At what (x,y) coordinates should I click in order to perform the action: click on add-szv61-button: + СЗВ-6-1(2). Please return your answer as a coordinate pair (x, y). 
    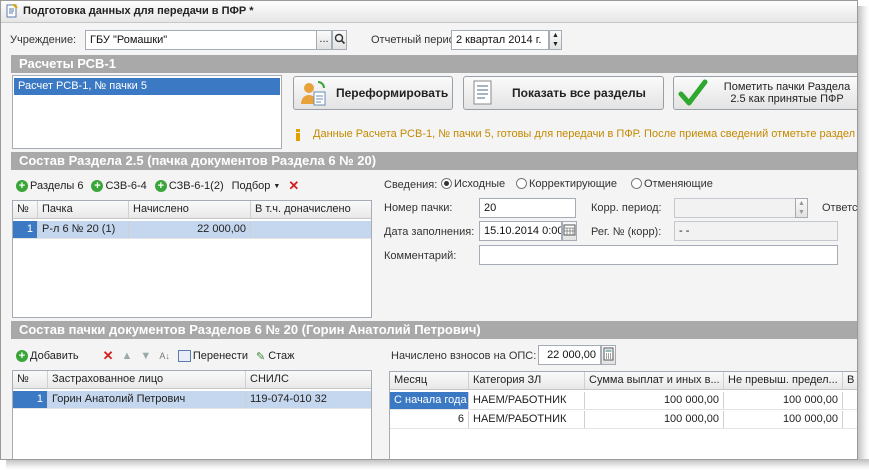
    Looking at the image, I should click on (189, 186).